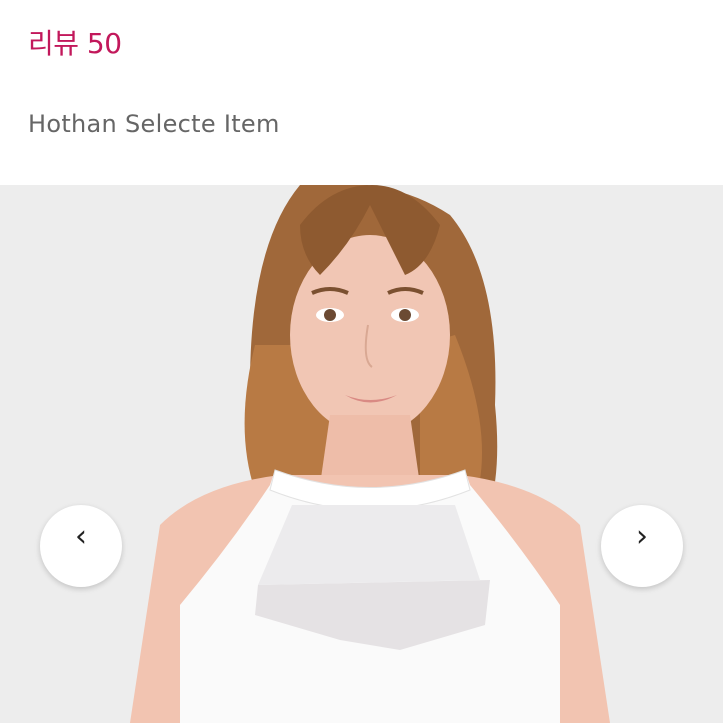  I want to click on chevron-right-icon: ›, so click(642, 536).